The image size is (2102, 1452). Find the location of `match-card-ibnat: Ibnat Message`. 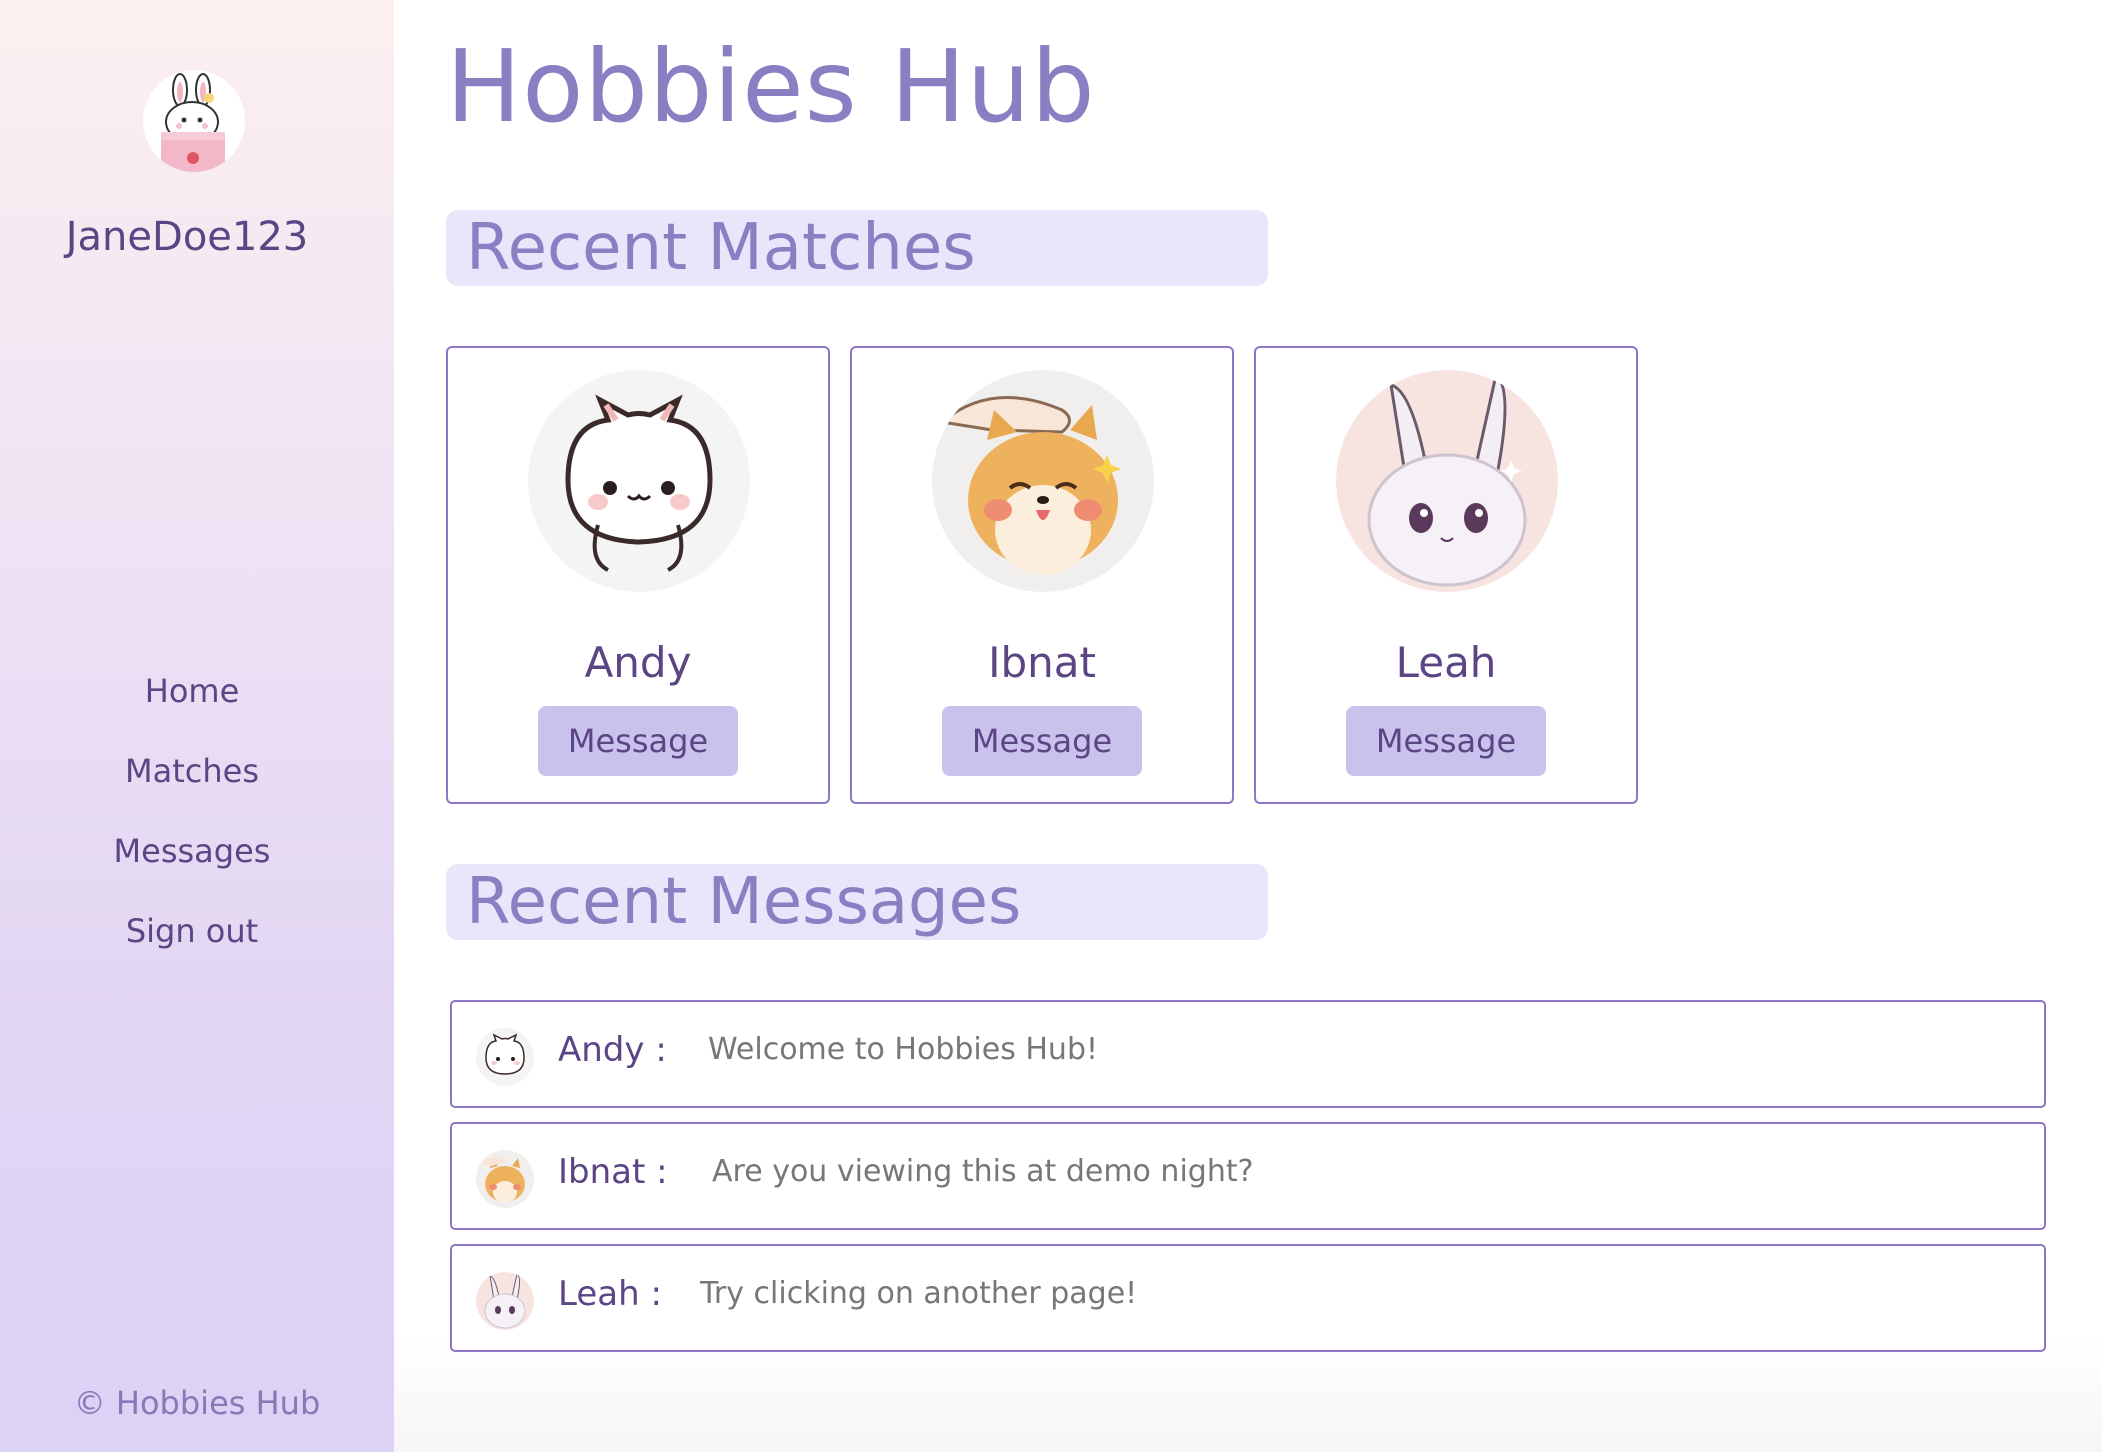

match-card-ibnat: Ibnat Message is located at coordinates (1042, 575).